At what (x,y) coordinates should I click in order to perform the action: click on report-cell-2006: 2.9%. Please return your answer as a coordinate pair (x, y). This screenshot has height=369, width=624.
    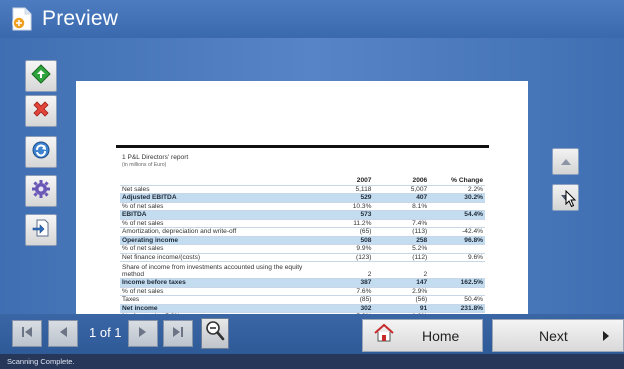
    Looking at the image, I should click on (401, 292).